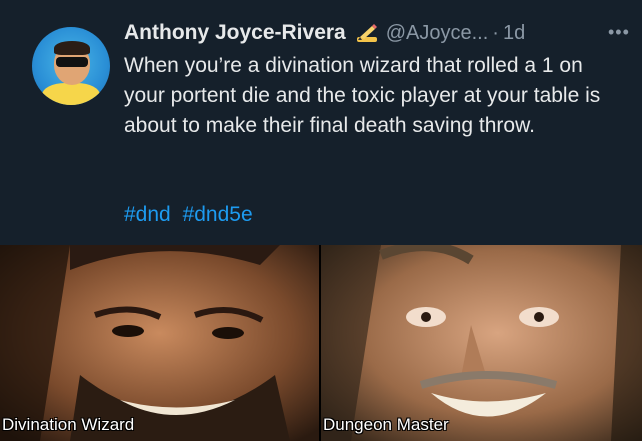 The height and width of the screenshot is (441, 642). What do you see at coordinates (367, 33) in the screenshot?
I see `writing-hand-icon` at bounding box center [367, 33].